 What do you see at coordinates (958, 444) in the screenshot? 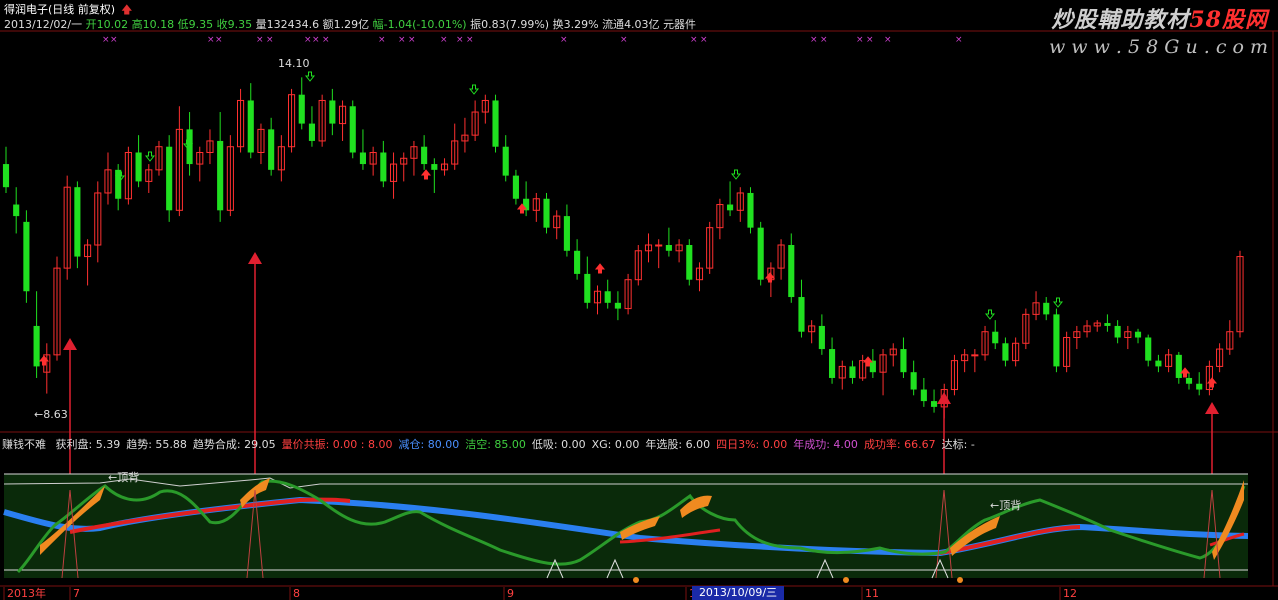
I see `indicator-value: 达标: -` at bounding box center [958, 444].